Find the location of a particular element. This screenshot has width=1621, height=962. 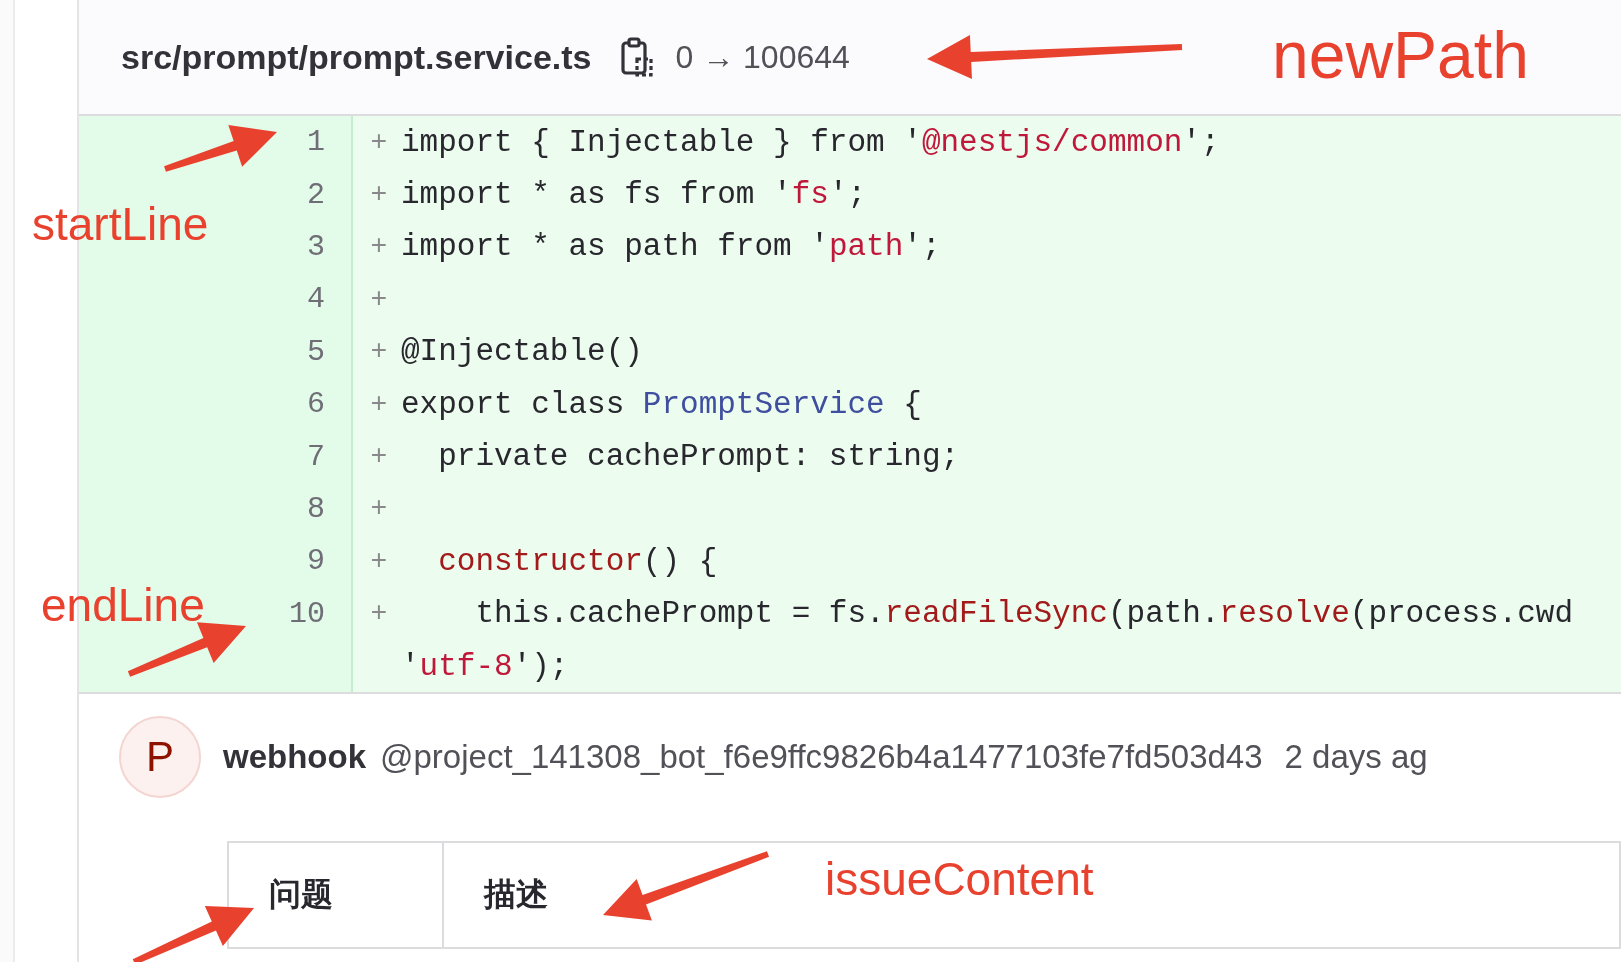

annotation-label: newPath is located at coordinates (1400, 55).